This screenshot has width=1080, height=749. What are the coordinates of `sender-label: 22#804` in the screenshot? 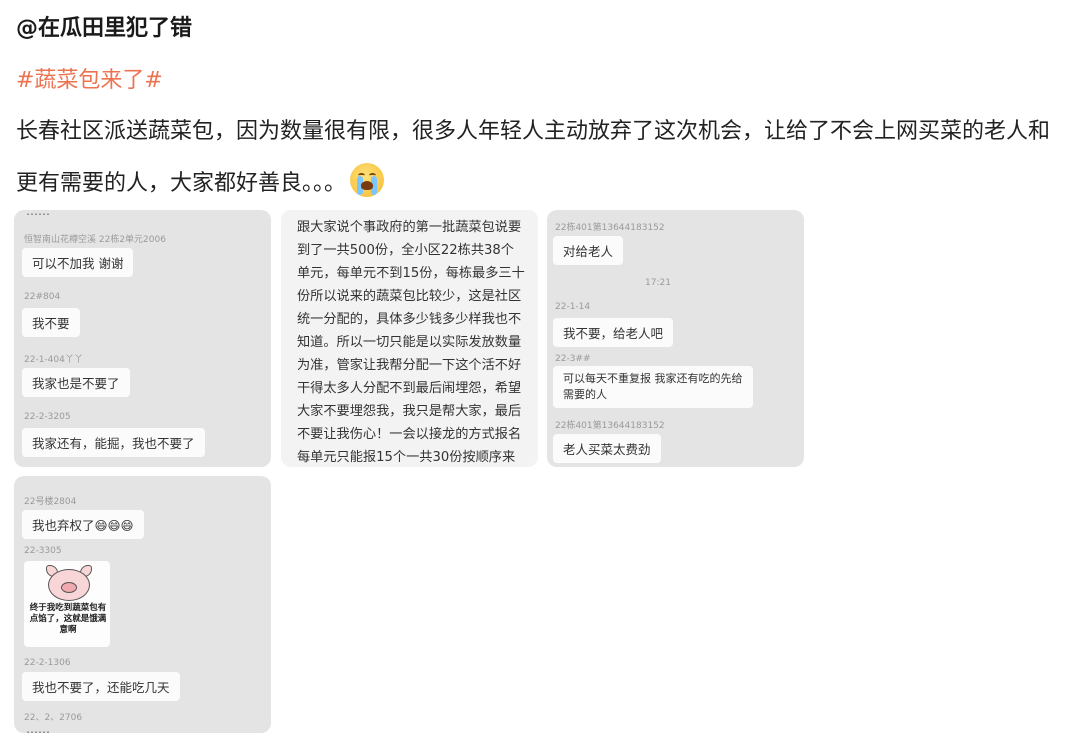 It's located at (42, 297).